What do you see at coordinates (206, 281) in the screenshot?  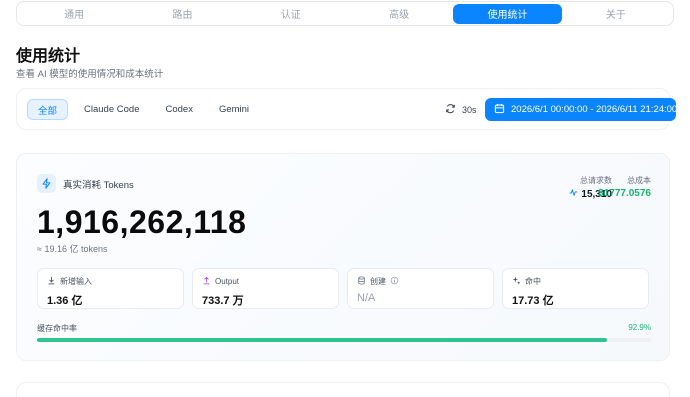 I see `upload-icon` at bounding box center [206, 281].